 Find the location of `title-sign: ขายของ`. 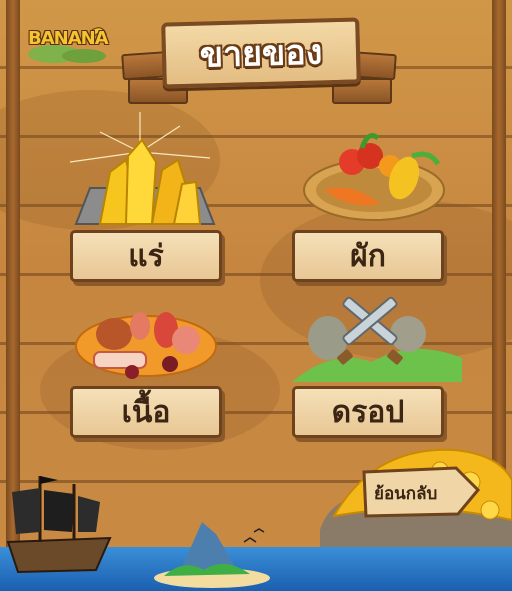

title-sign: ขายของ is located at coordinates (259, 58).